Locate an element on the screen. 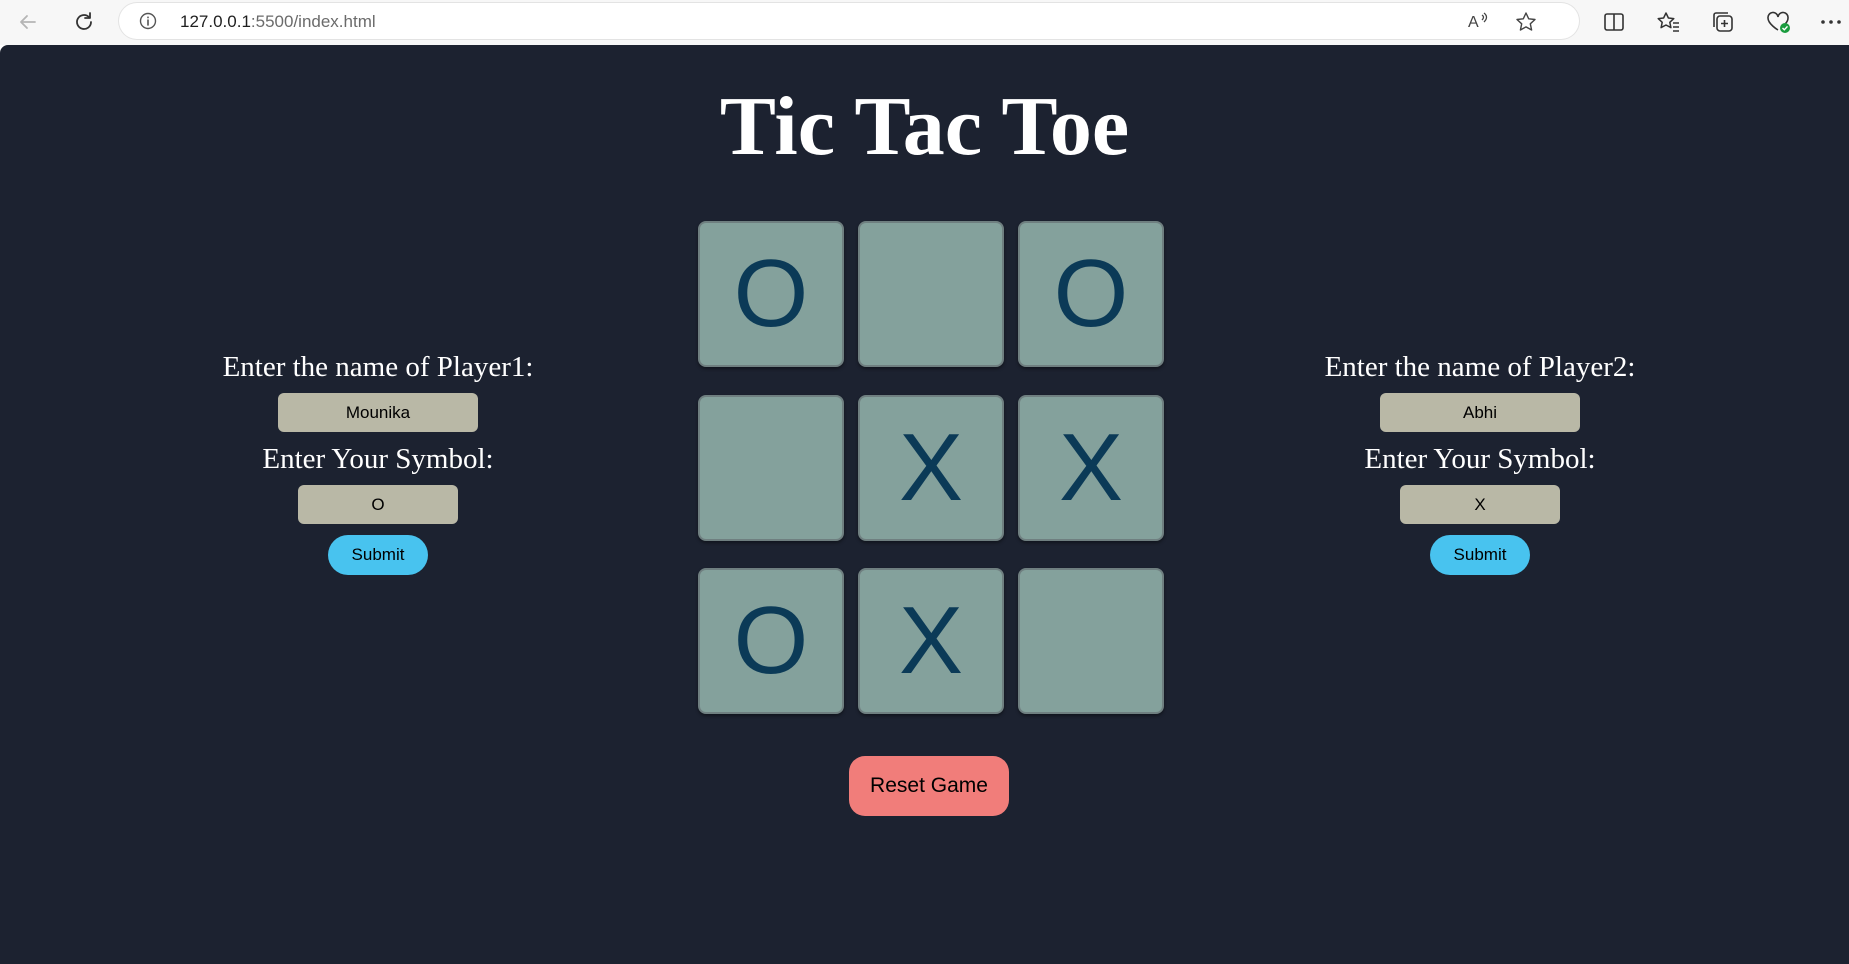 The width and height of the screenshot is (1849, 964). collections-icon is located at coordinates (1723, 22).